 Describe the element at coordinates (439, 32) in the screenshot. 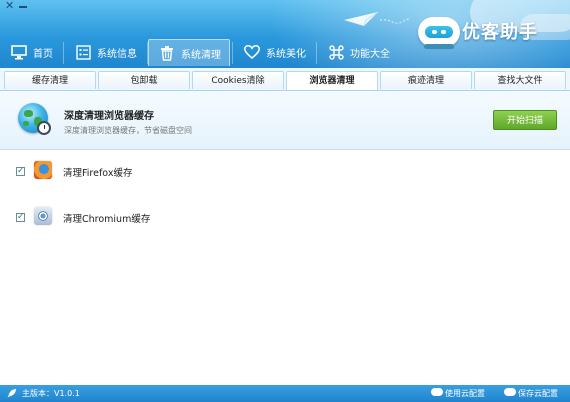

I see `app-logo` at that location.